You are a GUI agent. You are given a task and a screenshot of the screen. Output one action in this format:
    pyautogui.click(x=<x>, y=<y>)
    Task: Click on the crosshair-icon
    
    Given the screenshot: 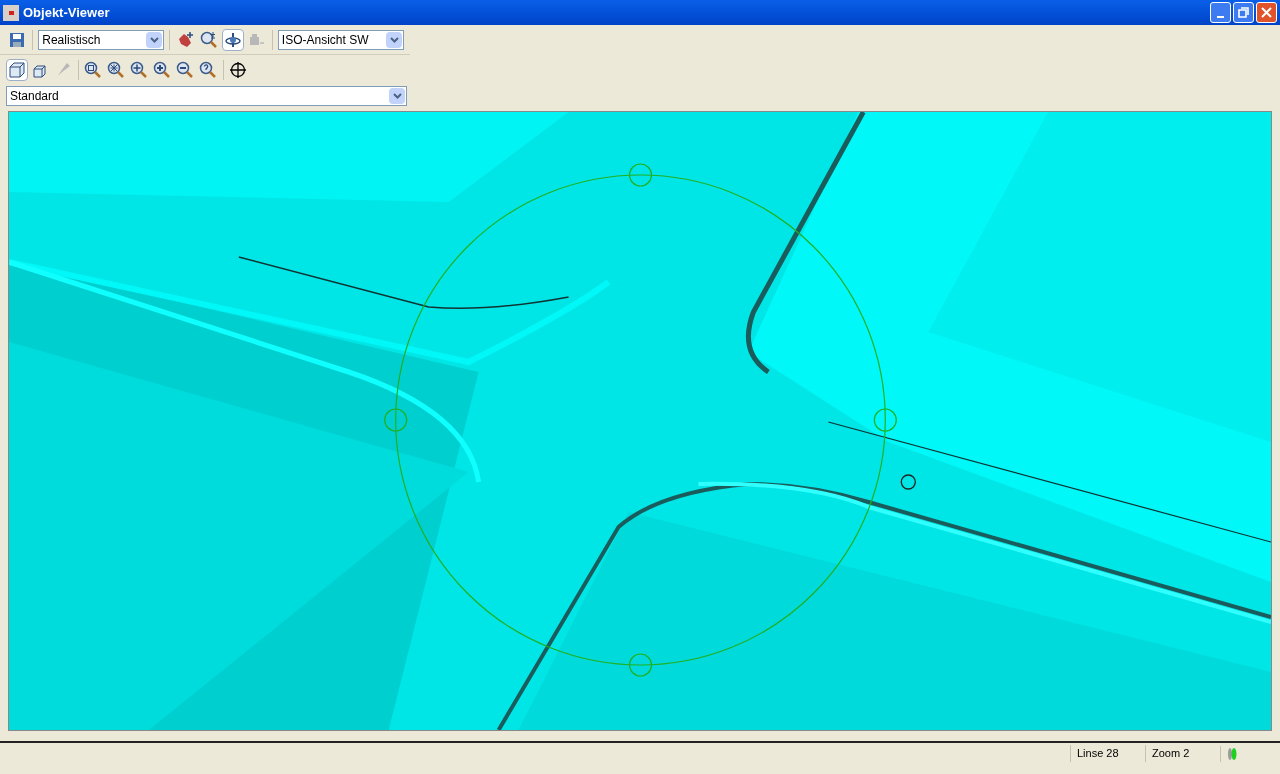 What is the action you would take?
    pyautogui.click(x=238, y=70)
    